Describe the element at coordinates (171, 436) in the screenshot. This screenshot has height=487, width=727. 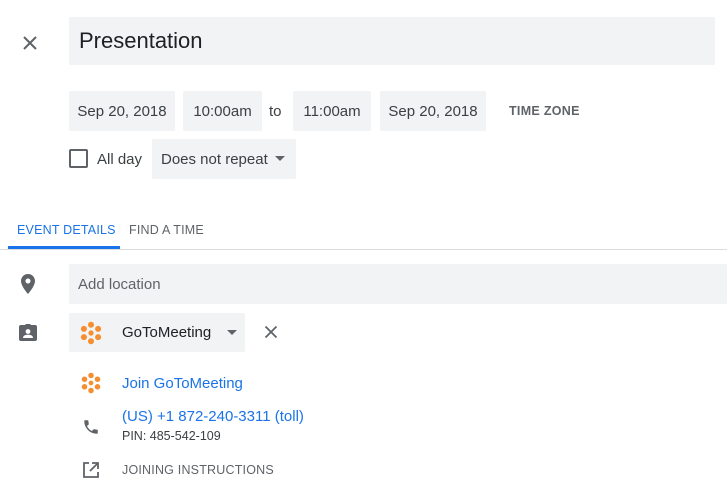
I see `pin-text: PIN: 485-542-109` at that location.